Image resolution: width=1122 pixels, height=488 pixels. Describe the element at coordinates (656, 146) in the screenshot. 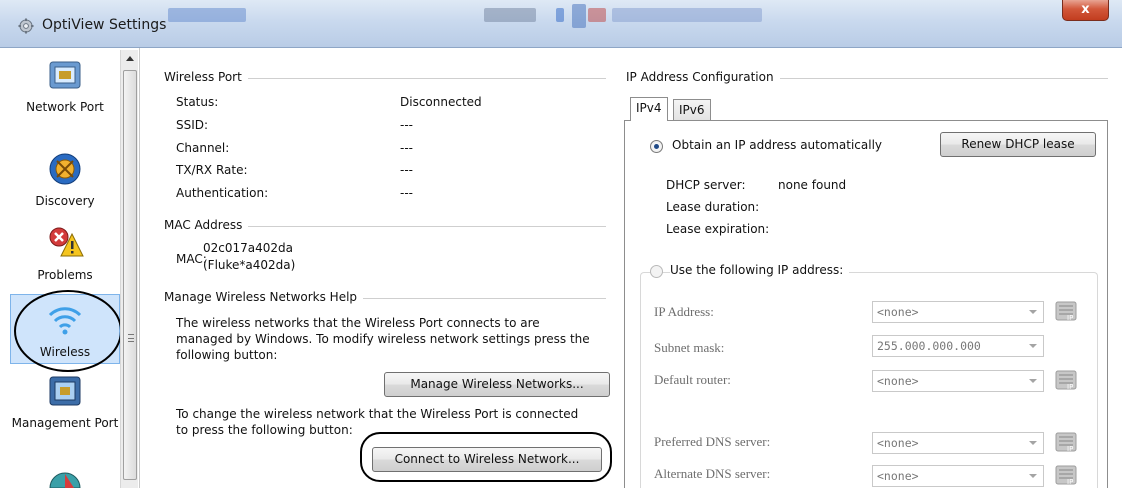

I see `obtain-automatically-radio` at that location.